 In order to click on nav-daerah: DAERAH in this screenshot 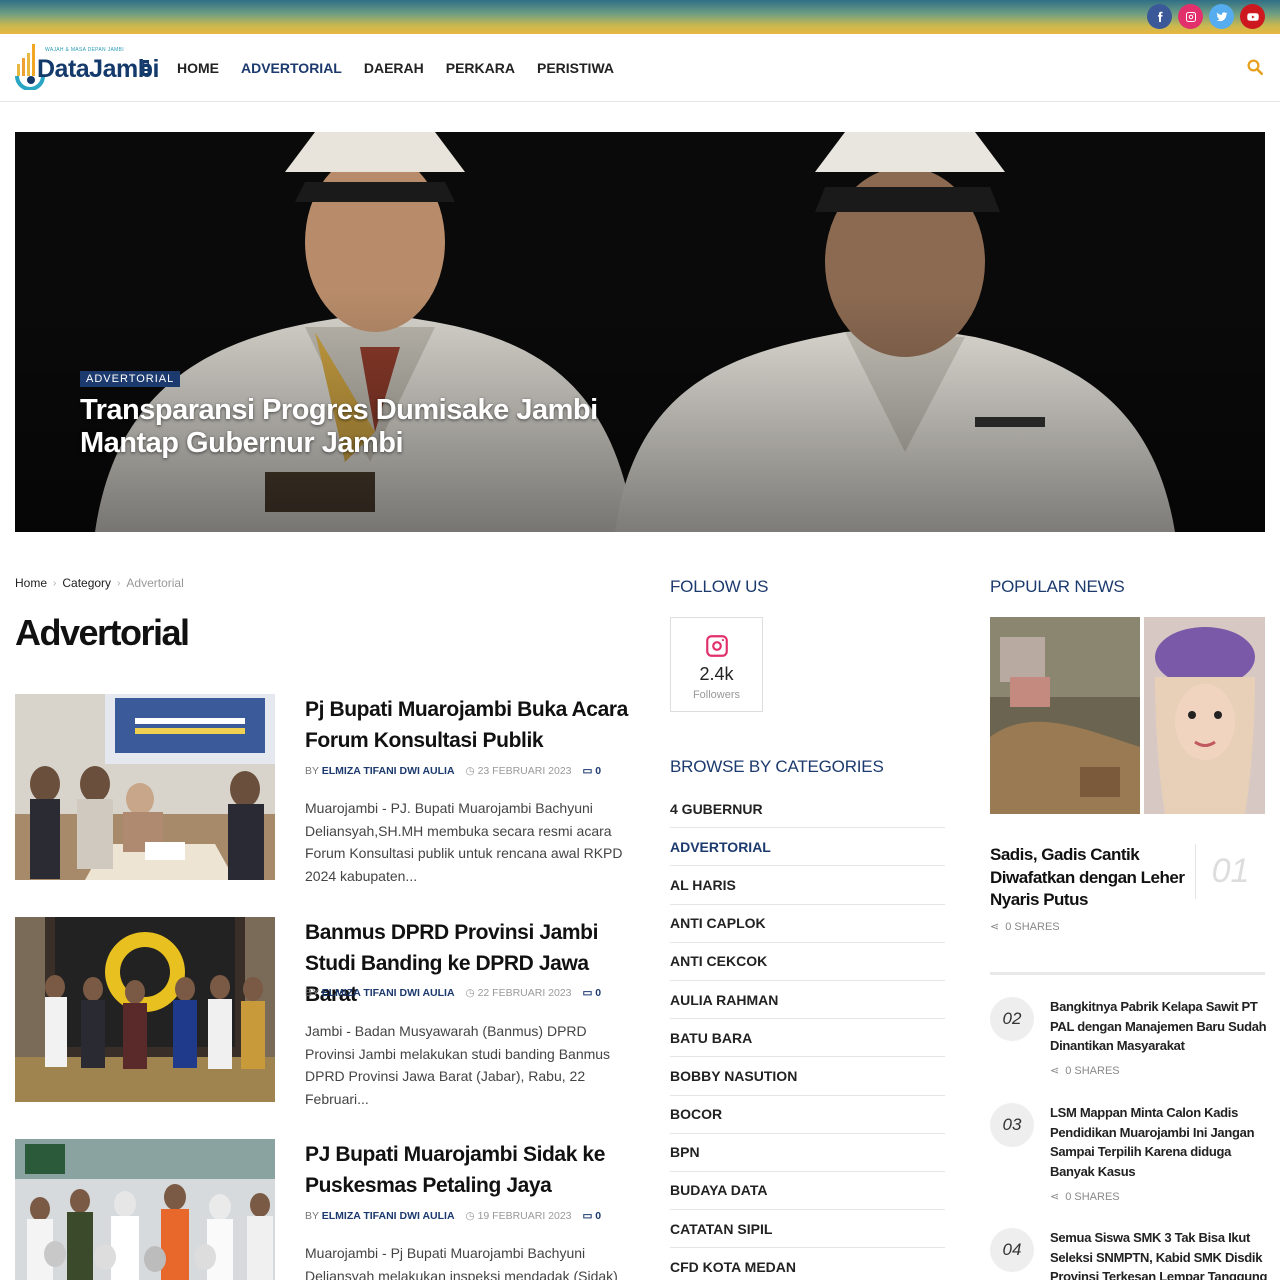, I will do `click(394, 68)`.